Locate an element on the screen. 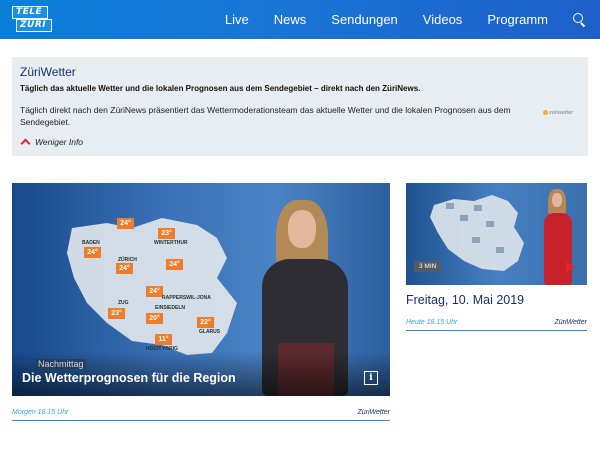 The height and width of the screenshot is (450, 600). less-info-label: Weniger Info is located at coordinates (59, 142).